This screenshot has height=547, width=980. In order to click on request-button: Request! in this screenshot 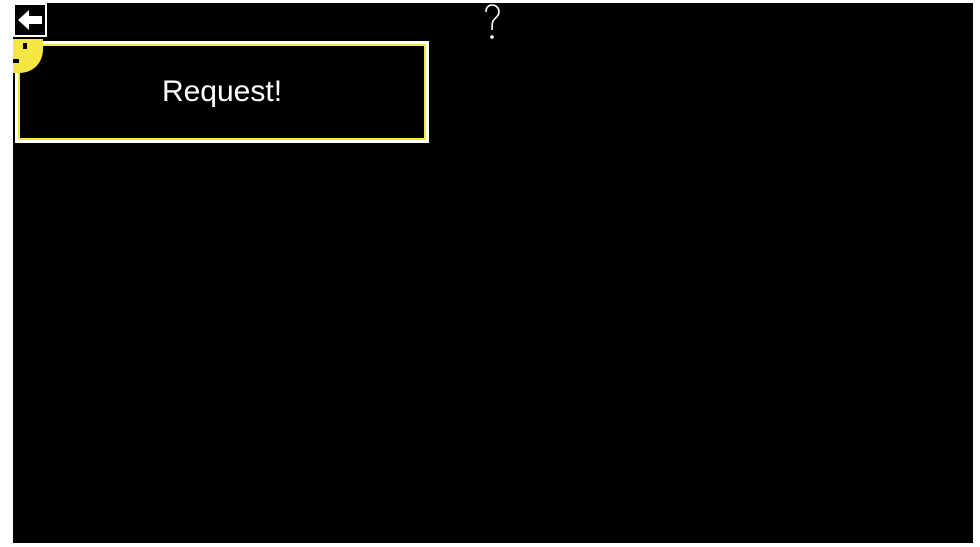, I will do `click(222, 92)`.